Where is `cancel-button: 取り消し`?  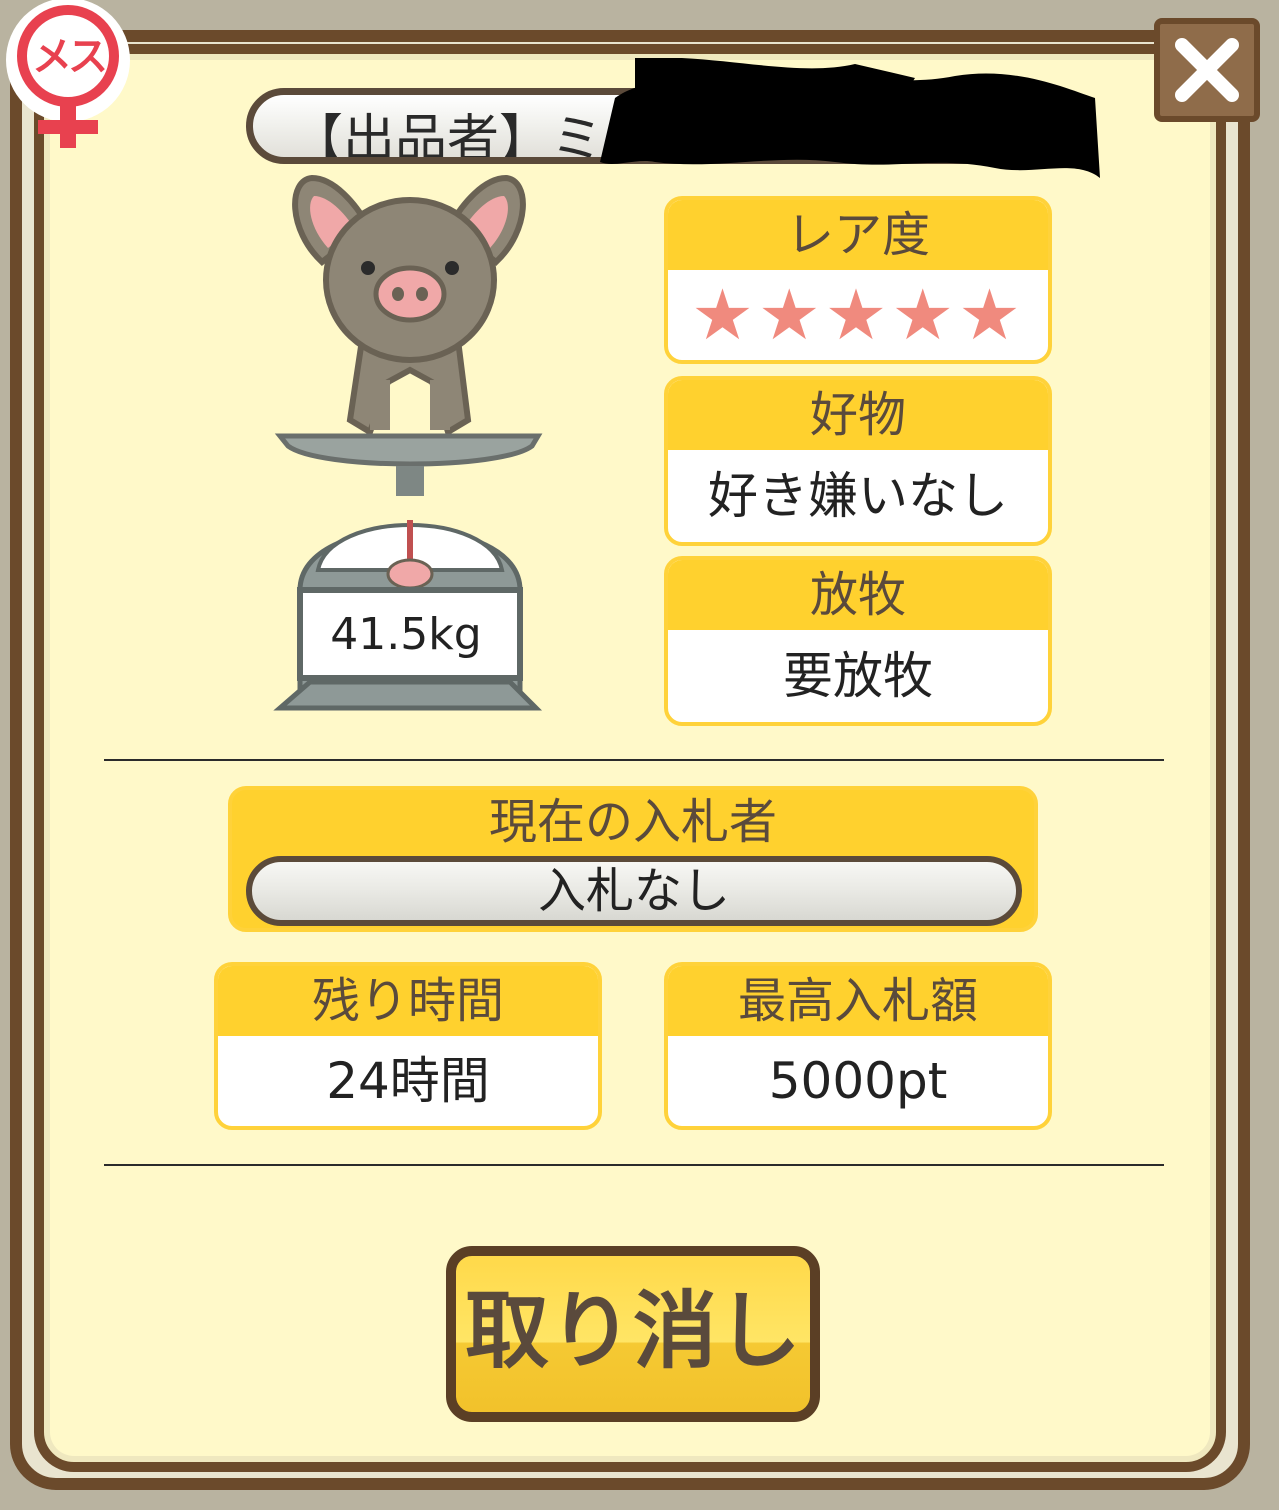
cancel-button: 取り消し is located at coordinates (633, 1334).